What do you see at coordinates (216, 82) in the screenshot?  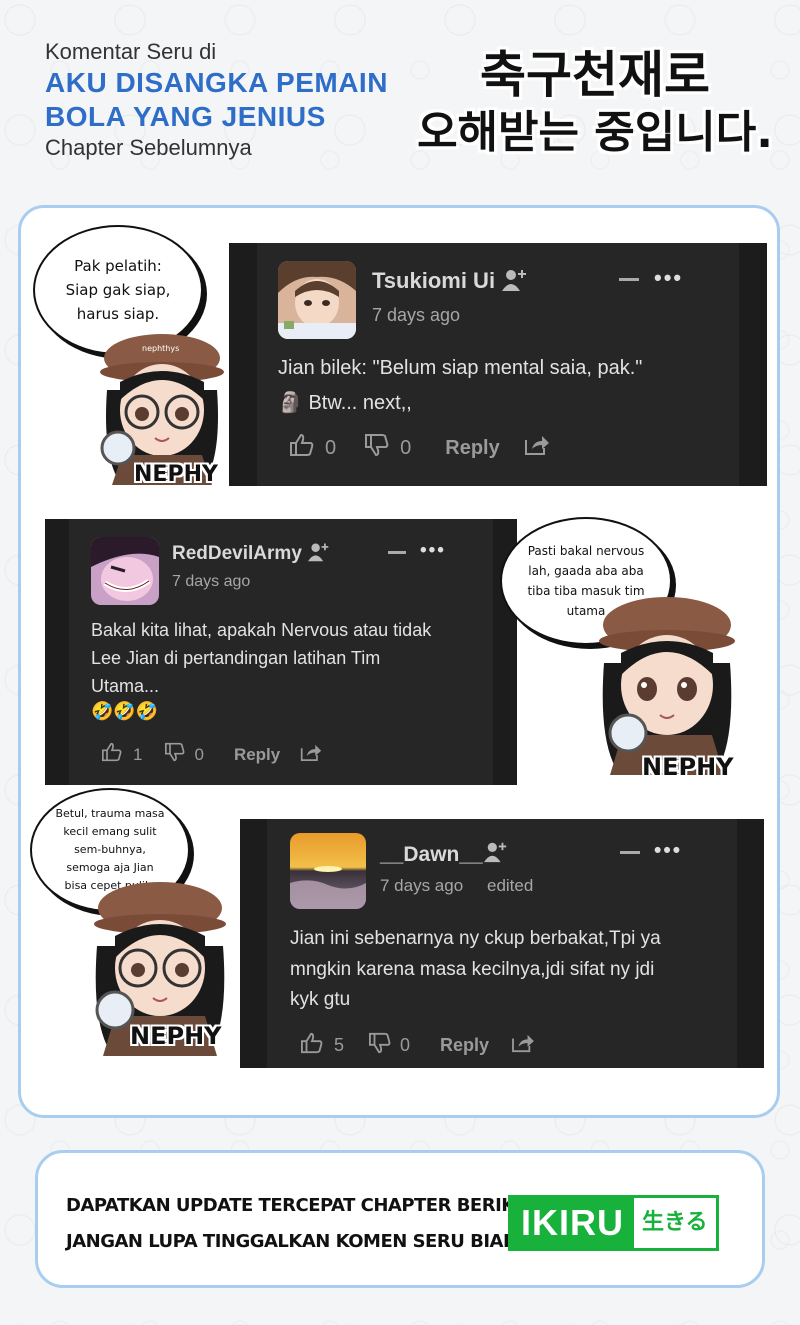 I see `series-title-line1: AKU DISANGKA PEMAIN` at bounding box center [216, 82].